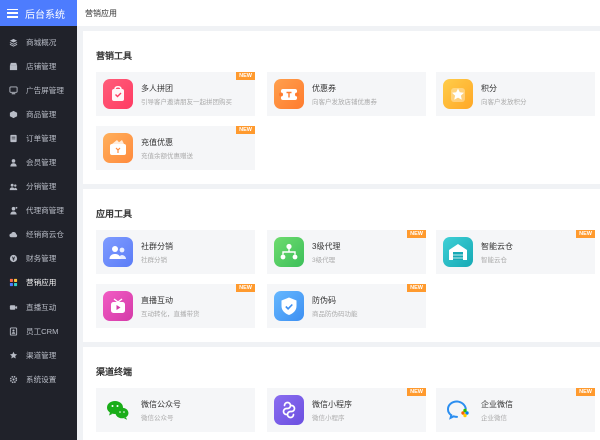 Image resolution: width=600 pixels, height=440 pixels. Describe the element at coordinates (175, 306) in the screenshot. I see `app-card: 直播互动 互动转化，直播带货 NEW` at that location.